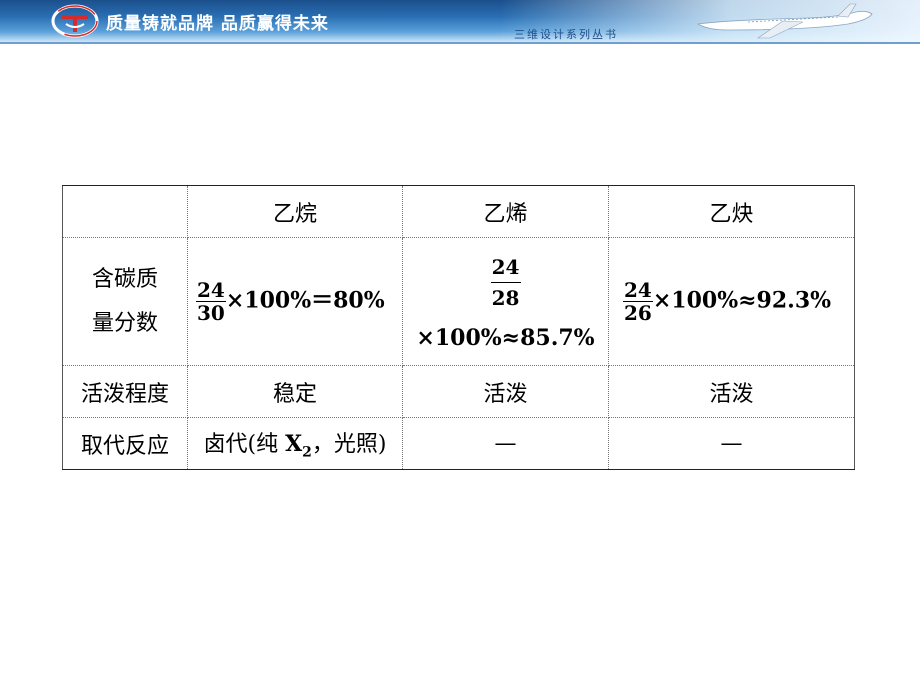 This screenshot has width=920, height=690. Describe the element at coordinates (505, 298) in the screenshot. I see `fraction-denominator: 28` at that location.